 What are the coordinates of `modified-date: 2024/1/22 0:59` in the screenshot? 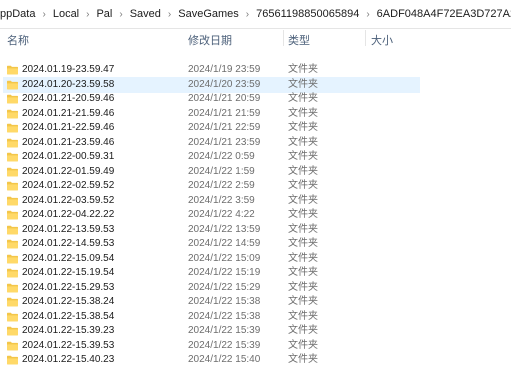 It's located at (221, 156).